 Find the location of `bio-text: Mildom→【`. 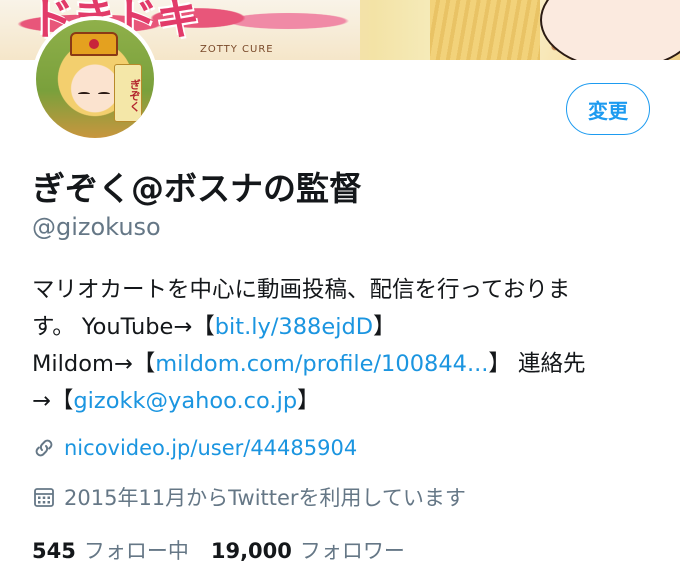

bio-text: Mildom→【 is located at coordinates (94, 364).